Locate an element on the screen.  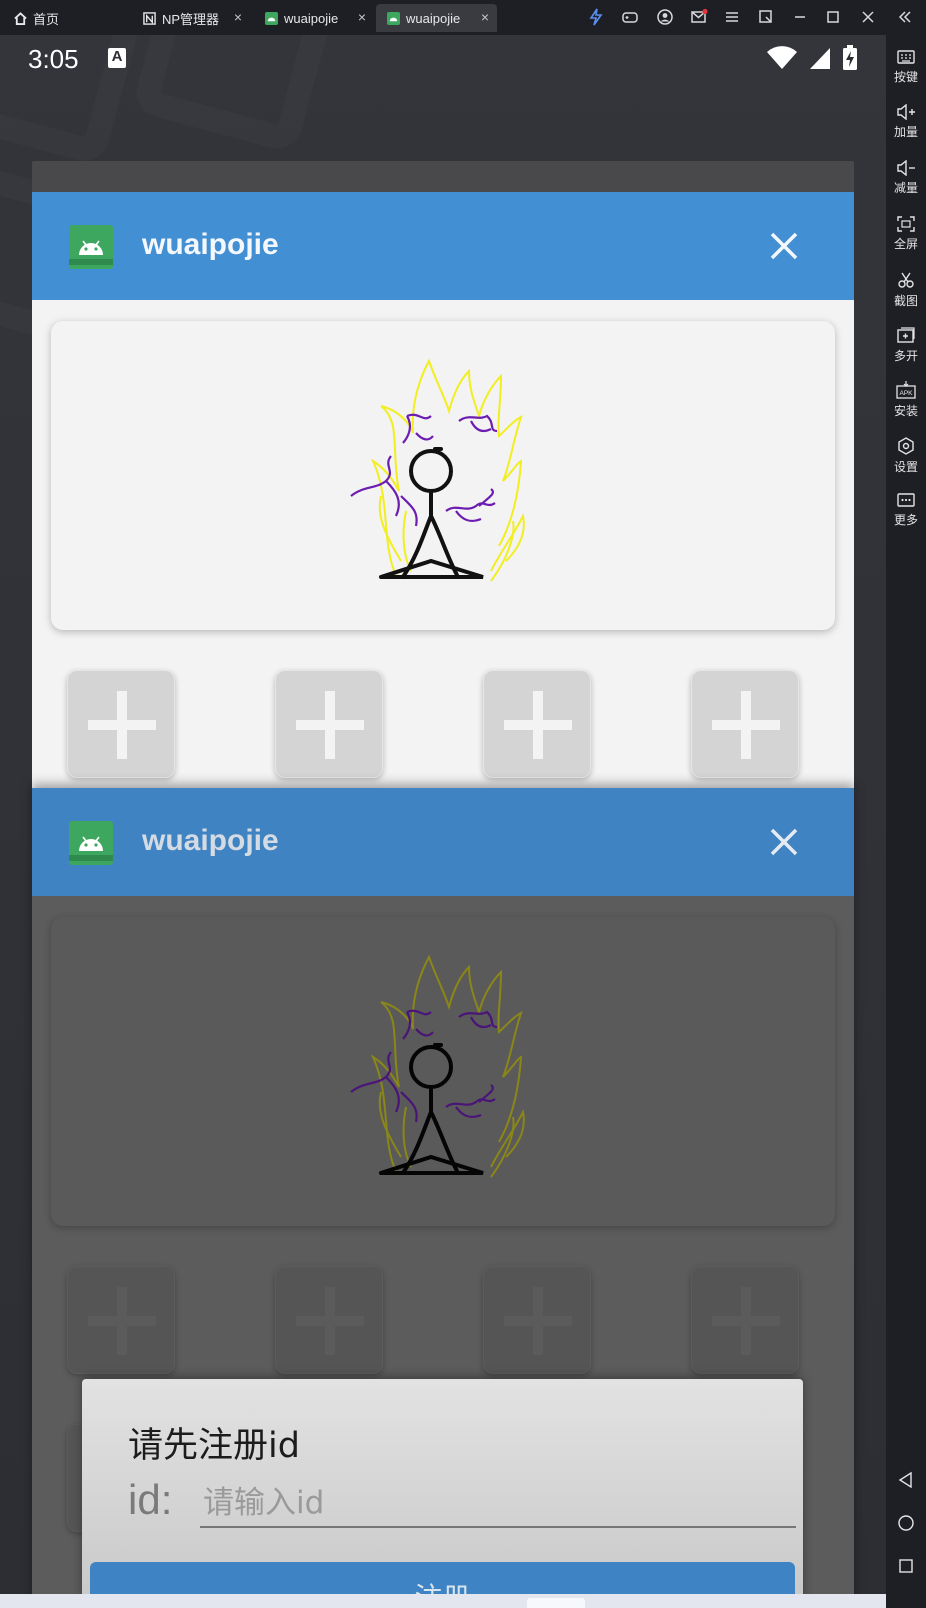
sidebar-item-label: 加量 is located at coordinates (905, 132).